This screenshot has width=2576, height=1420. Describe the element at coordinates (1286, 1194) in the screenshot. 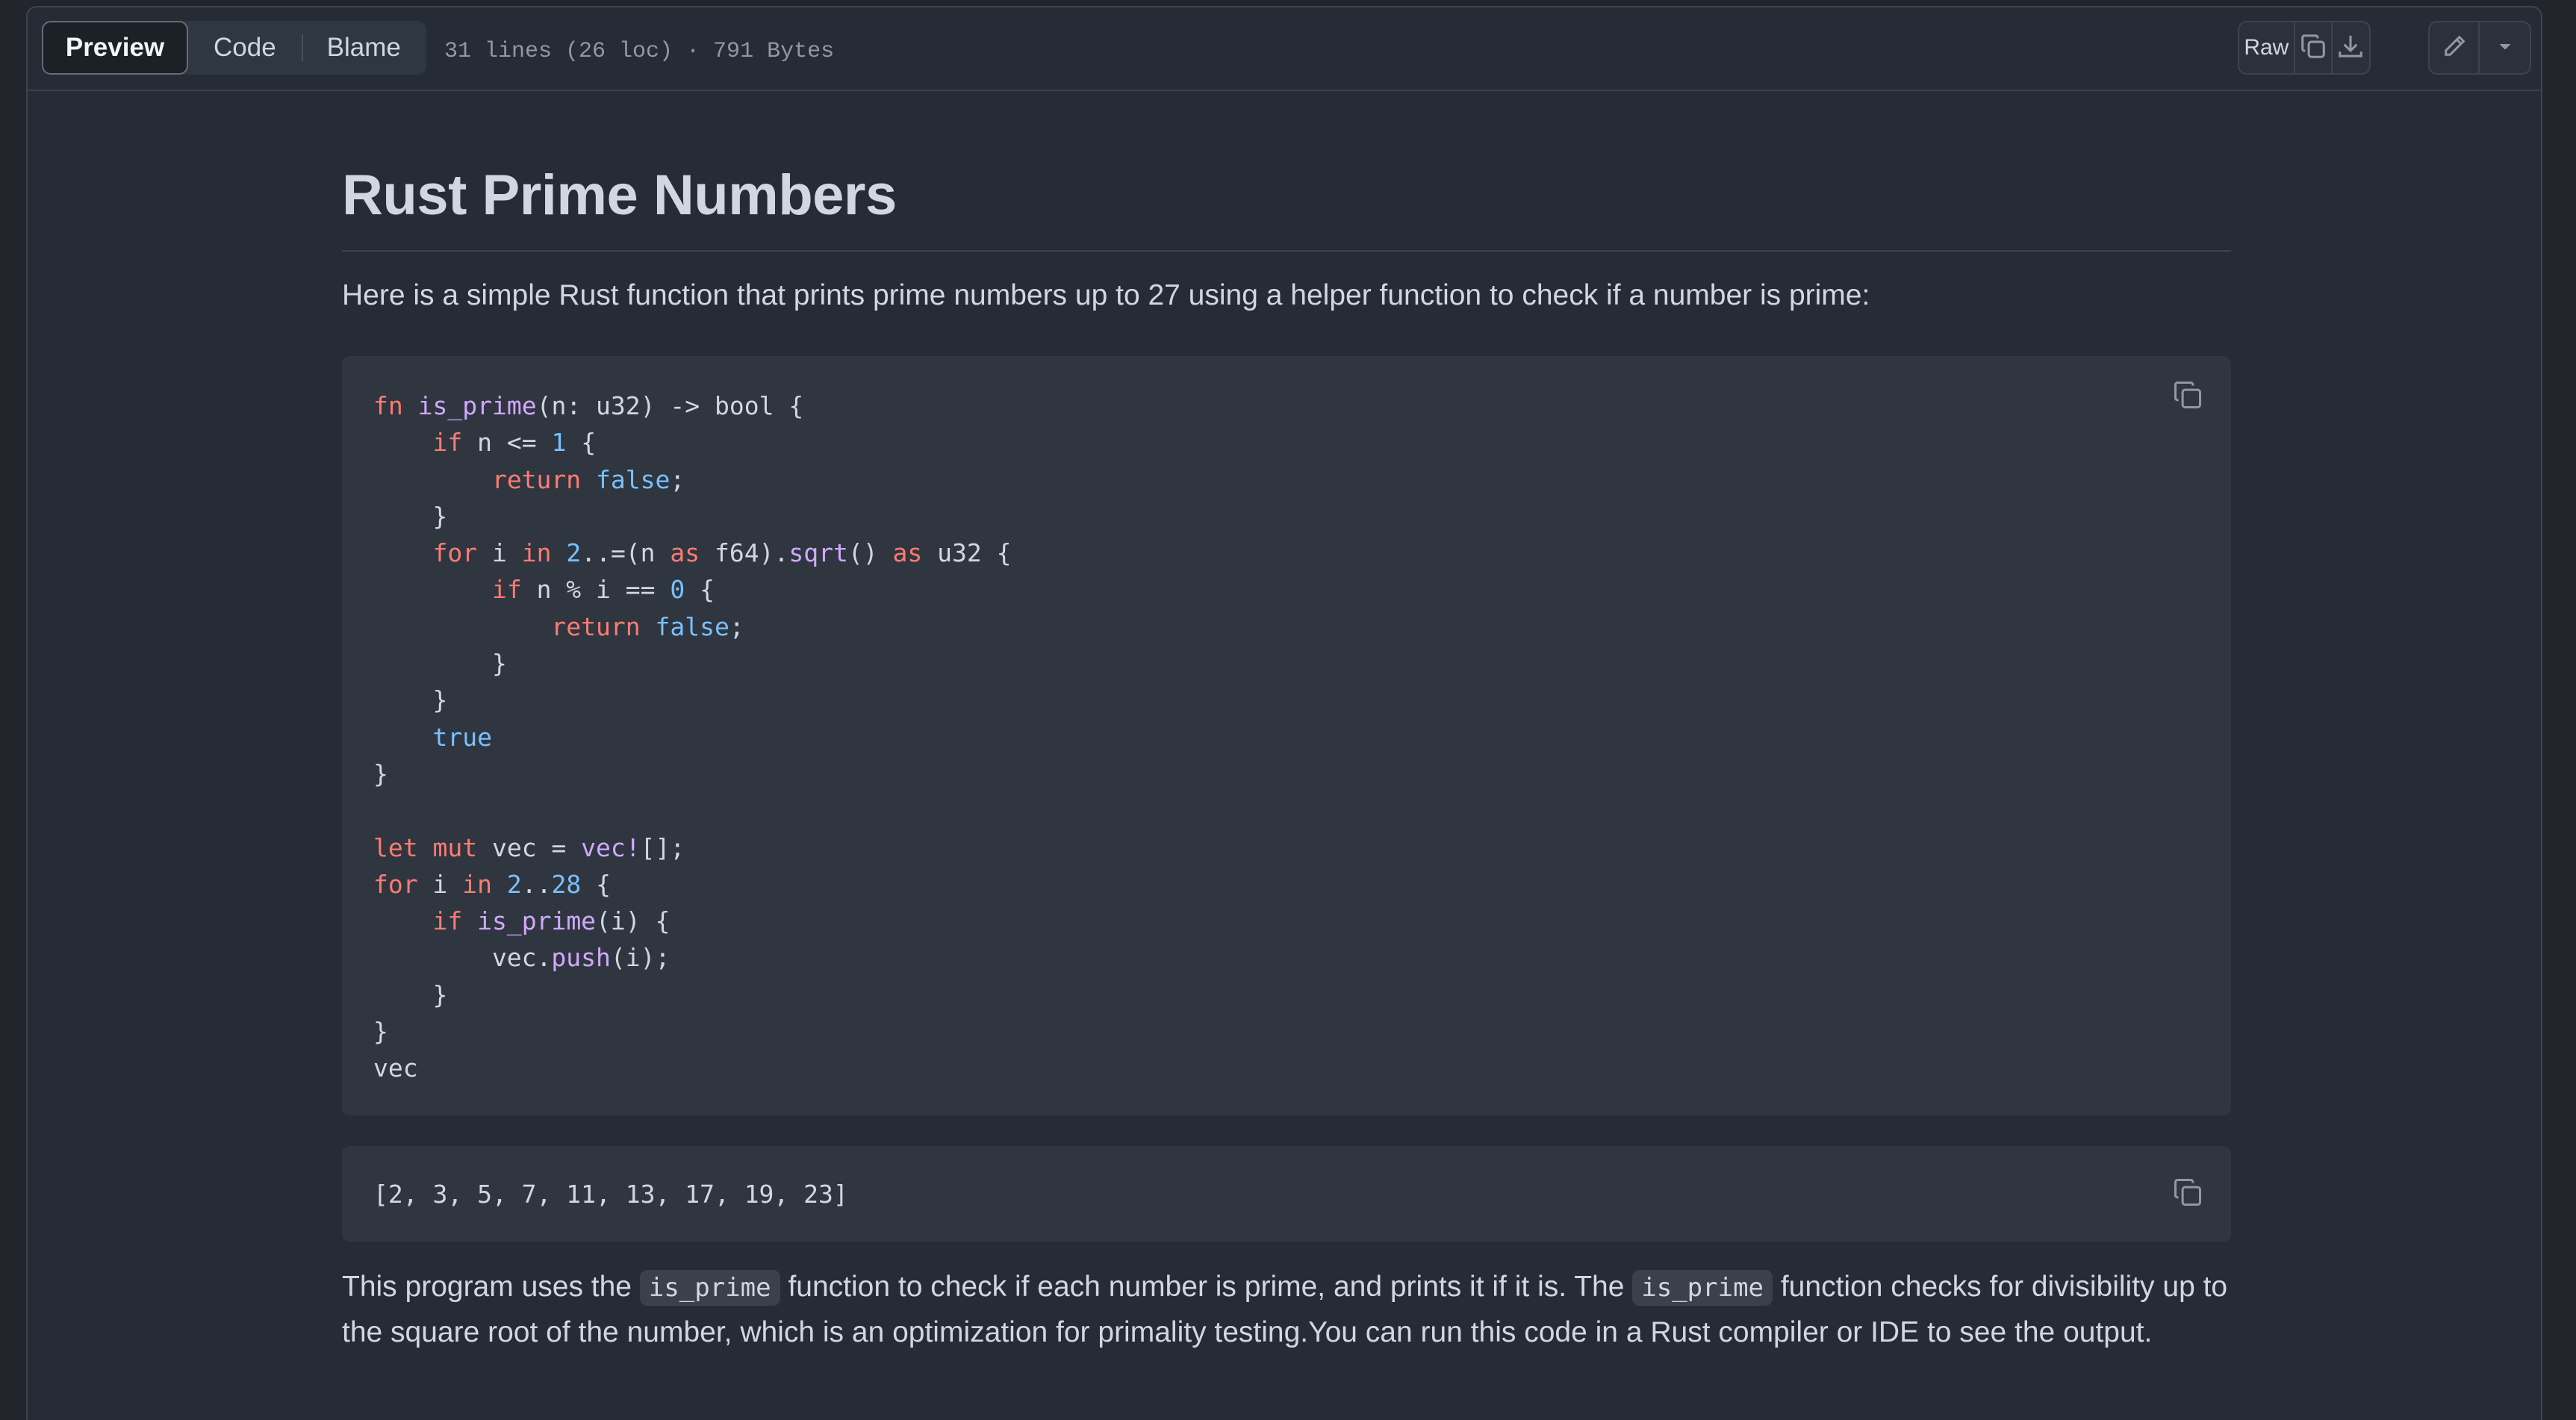

I see `output-block: [2, 3, 5, 7, 11, 13, 17, 19, 23]` at that location.